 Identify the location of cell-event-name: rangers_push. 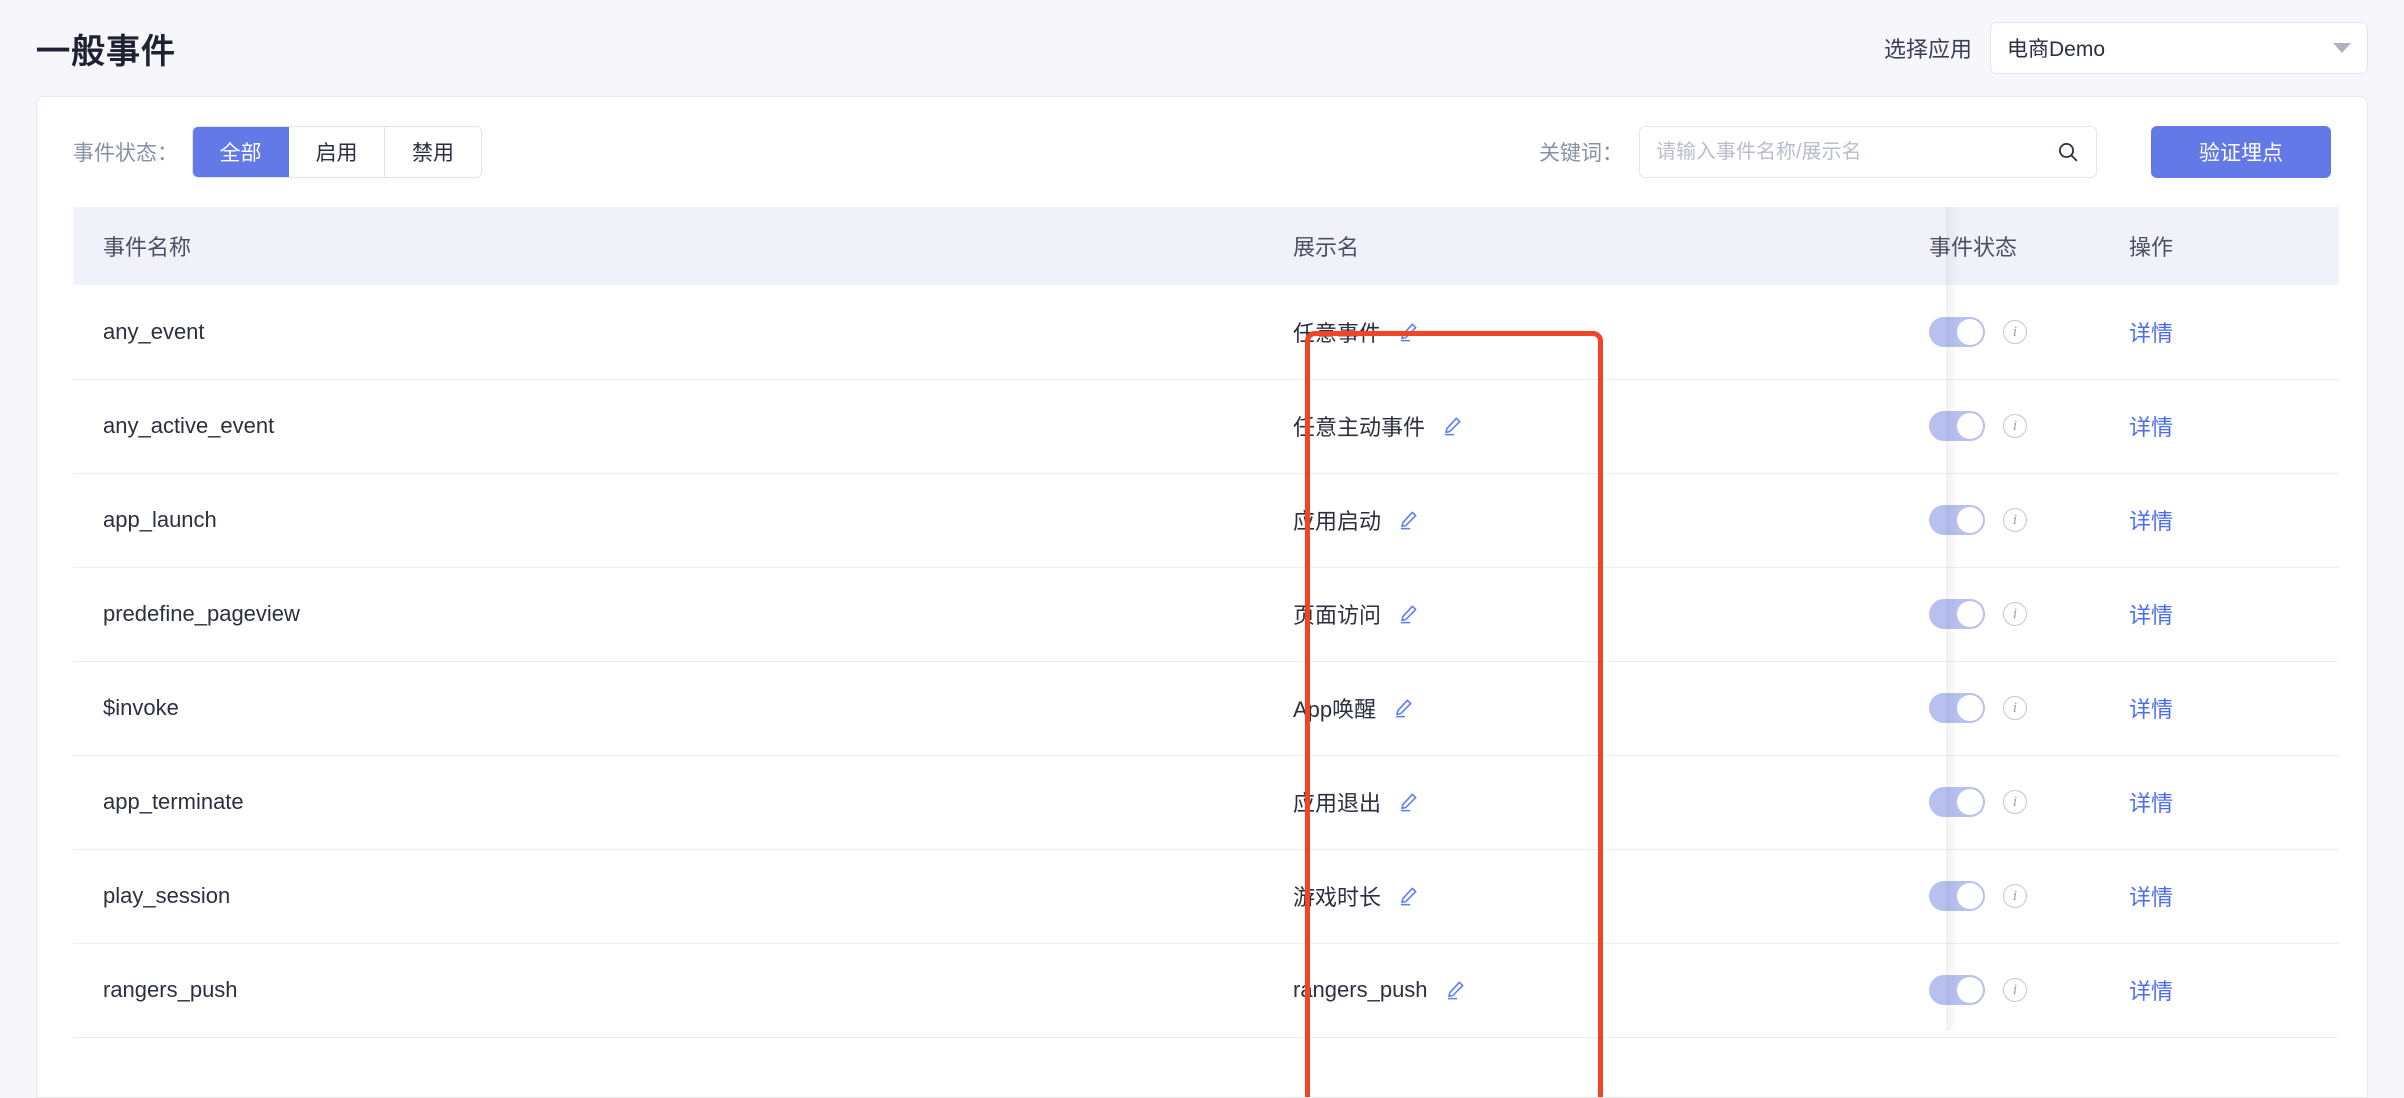
(668, 990).